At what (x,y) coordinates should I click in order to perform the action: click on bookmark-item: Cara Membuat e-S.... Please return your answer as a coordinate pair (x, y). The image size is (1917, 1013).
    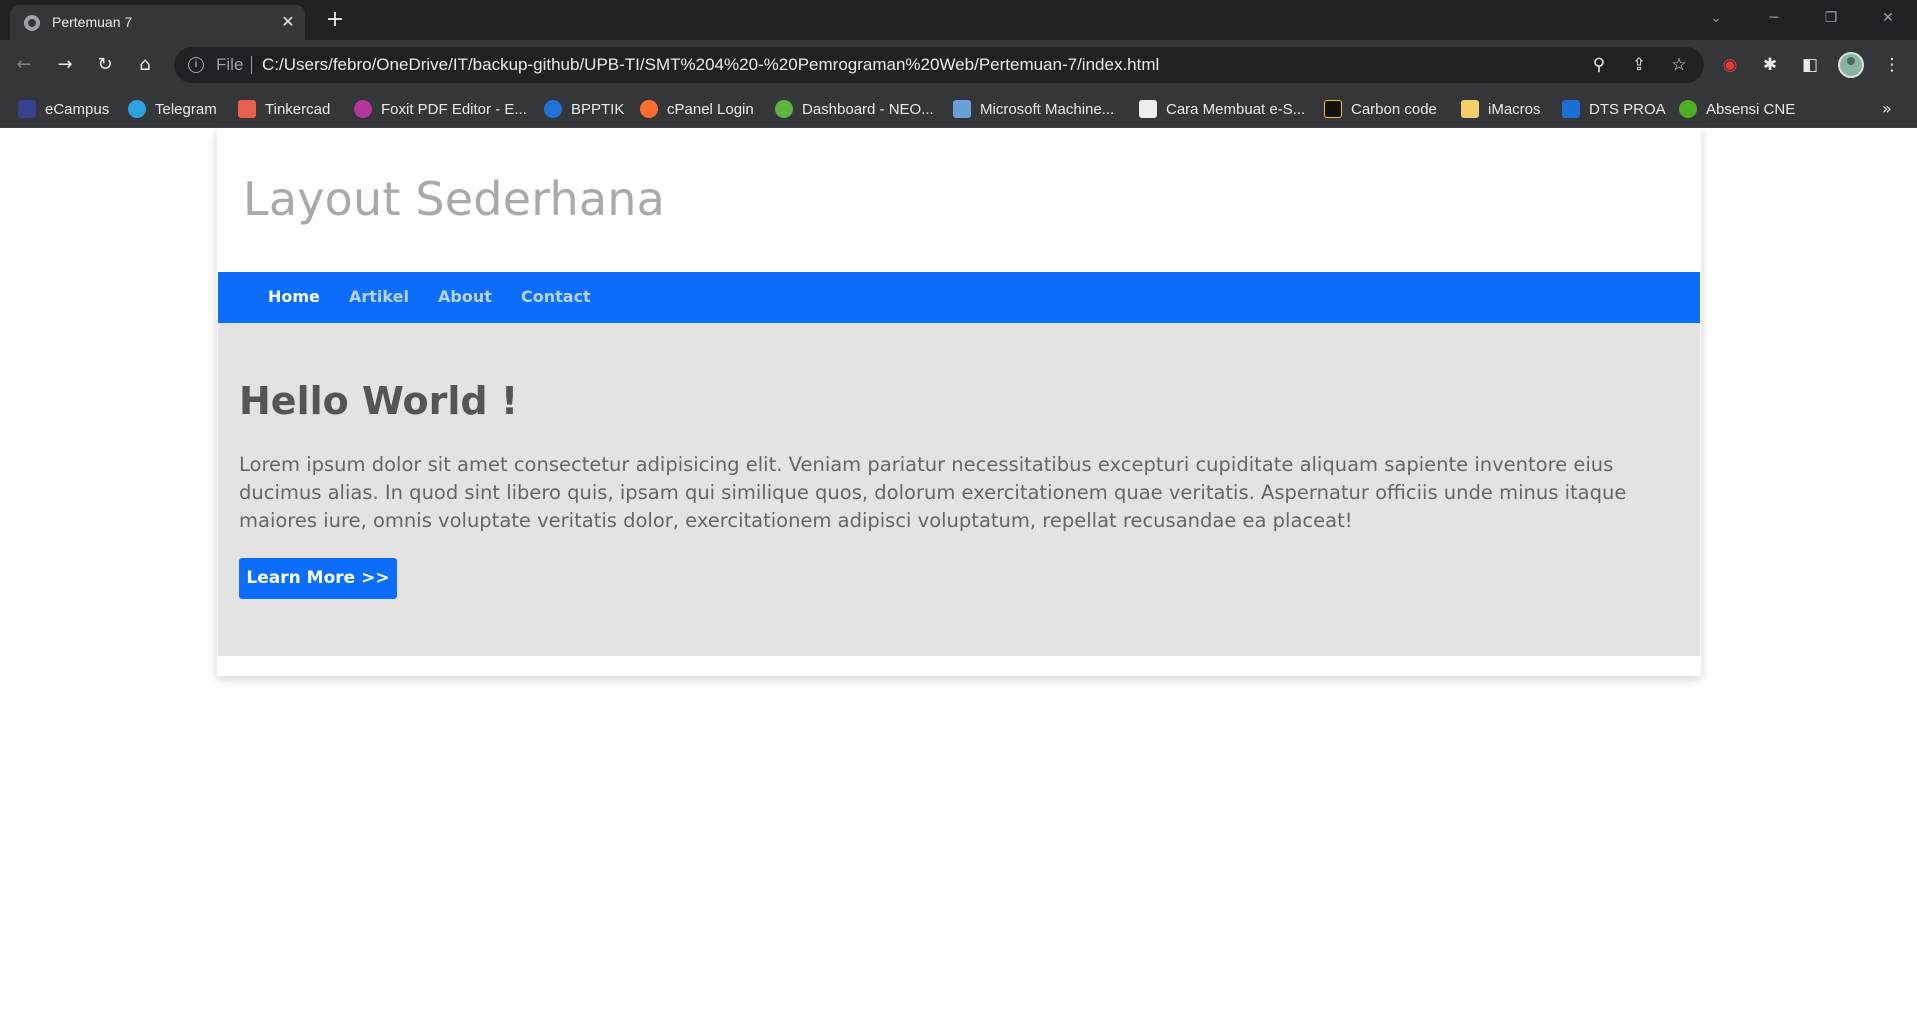
    Looking at the image, I should click on (1222, 109).